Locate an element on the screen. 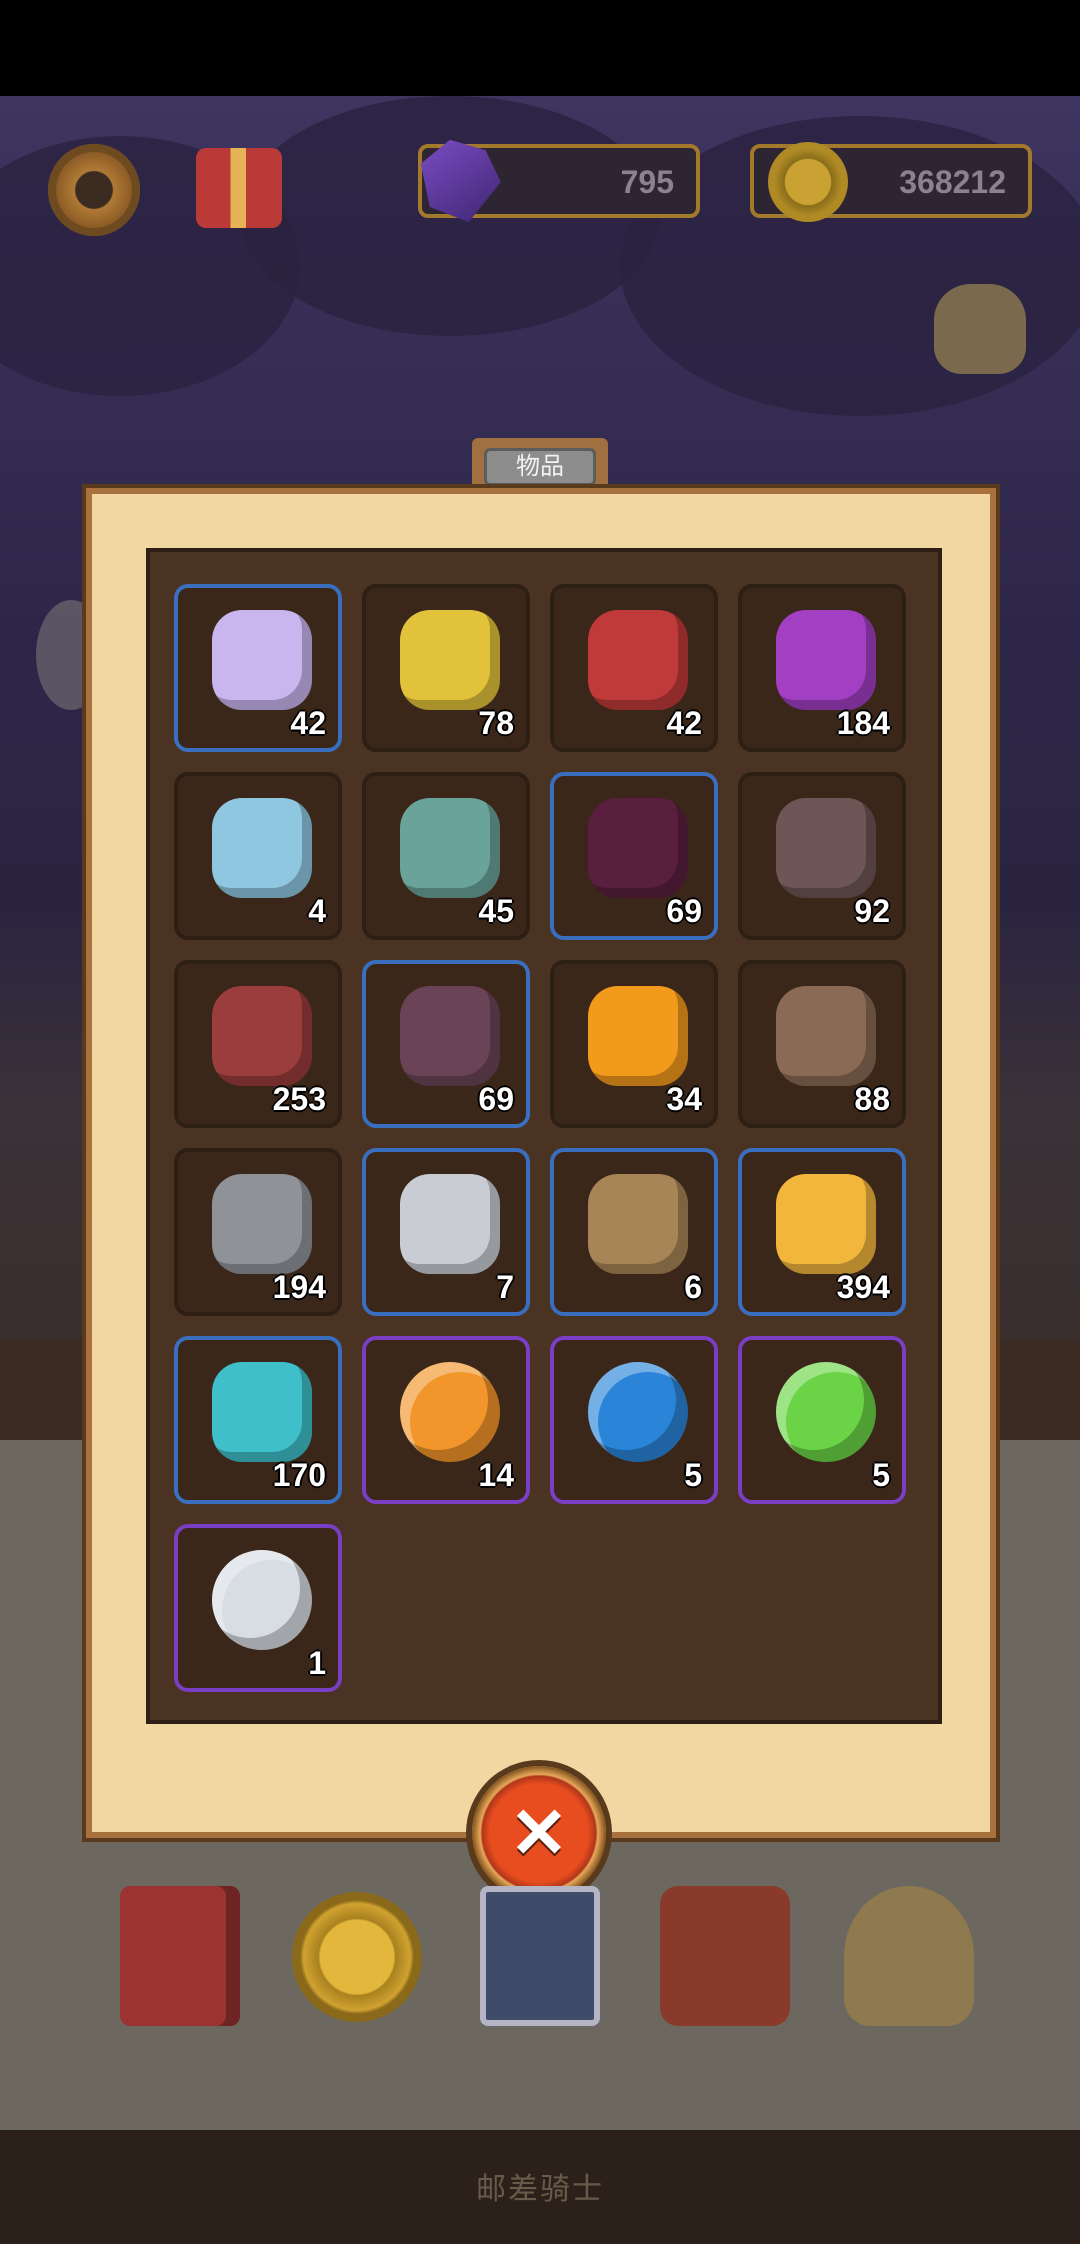 This screenshot has width=1080, height=2244. close-icon: ✕ is located at coordinates (539, 1833).